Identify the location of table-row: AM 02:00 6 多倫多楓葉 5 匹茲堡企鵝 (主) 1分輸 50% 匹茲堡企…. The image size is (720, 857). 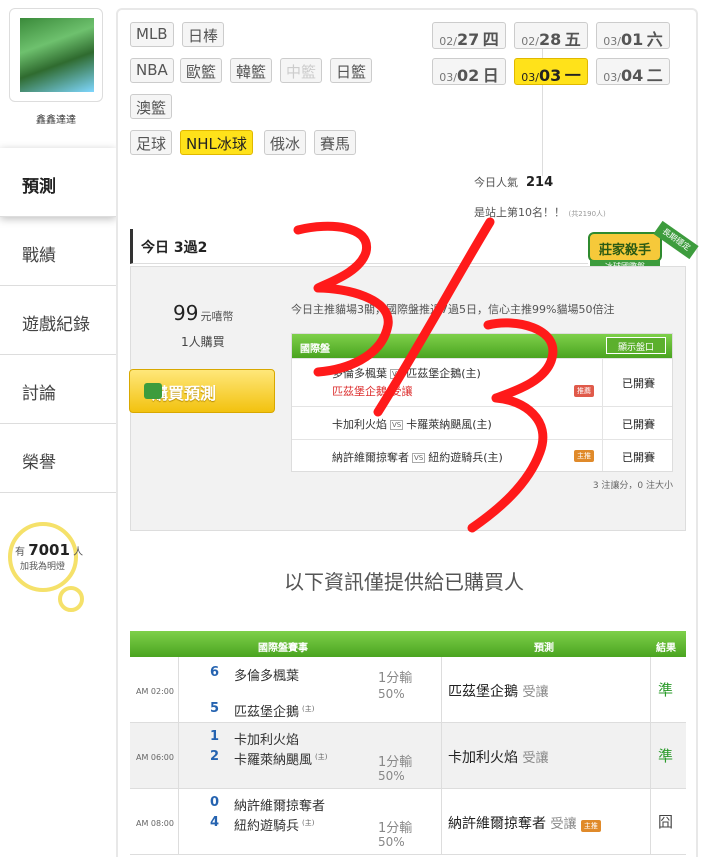
(408, 690).